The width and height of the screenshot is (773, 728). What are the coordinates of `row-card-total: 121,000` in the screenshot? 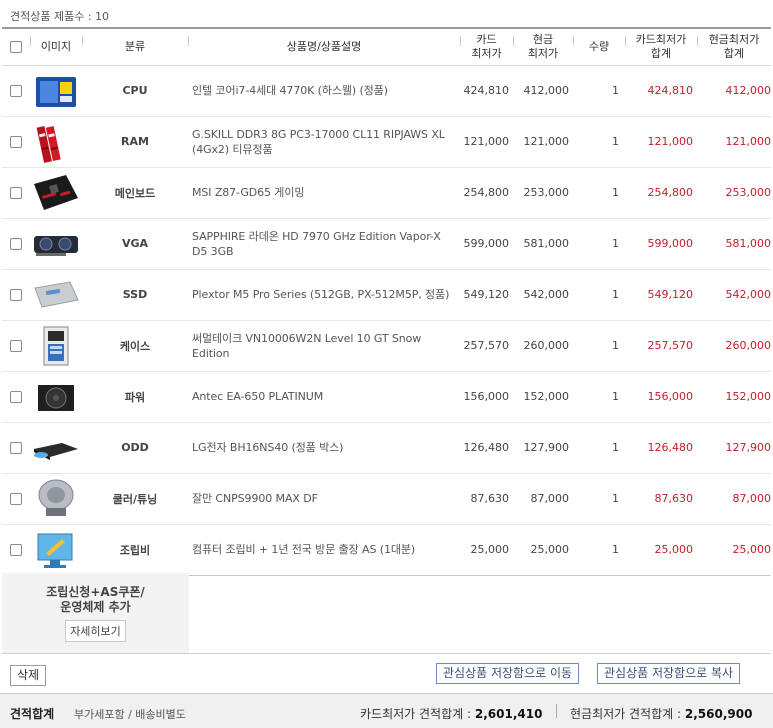 It's located at (661, 142).